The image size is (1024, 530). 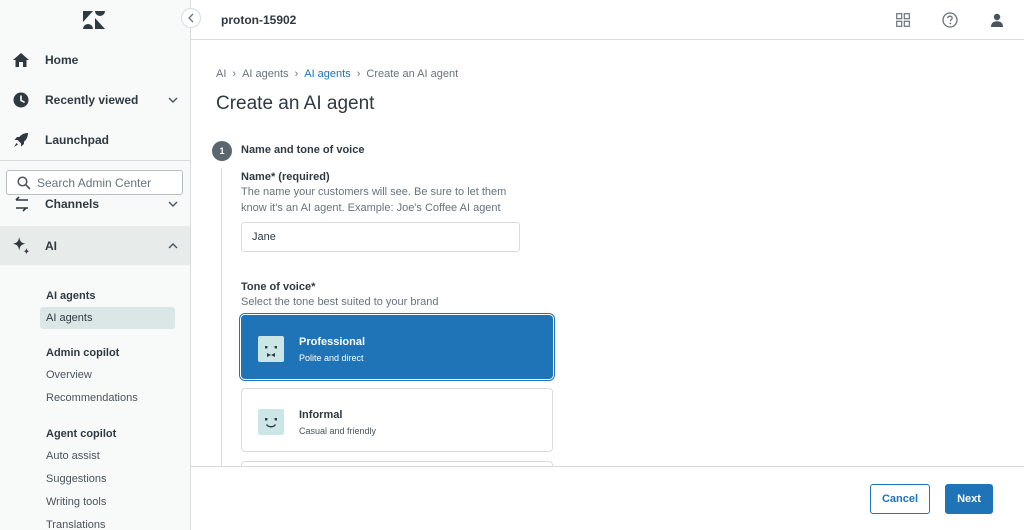 What do you see at coordinates (21, 246) in the screenshot?
I see `sparkle-icon` at bounding box center [21, 246].